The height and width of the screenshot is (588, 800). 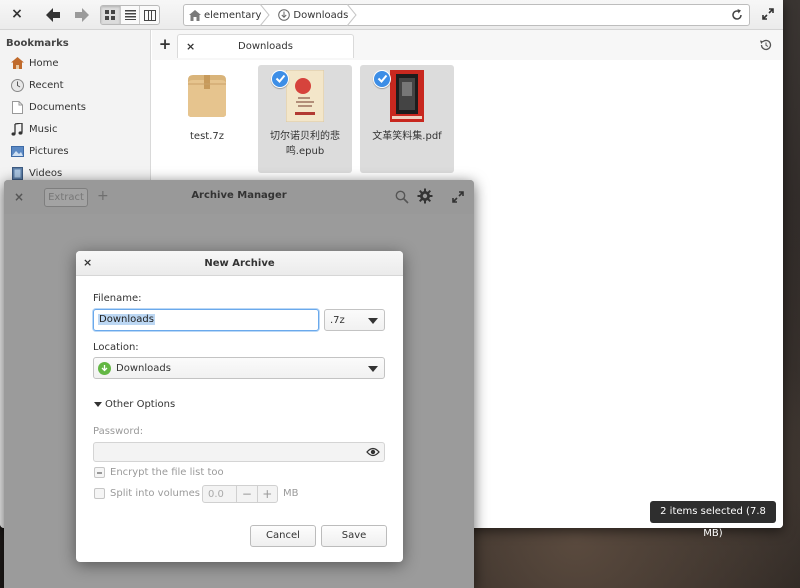 I want to click on filename-label: Filename:, so click(x=117, y=298).